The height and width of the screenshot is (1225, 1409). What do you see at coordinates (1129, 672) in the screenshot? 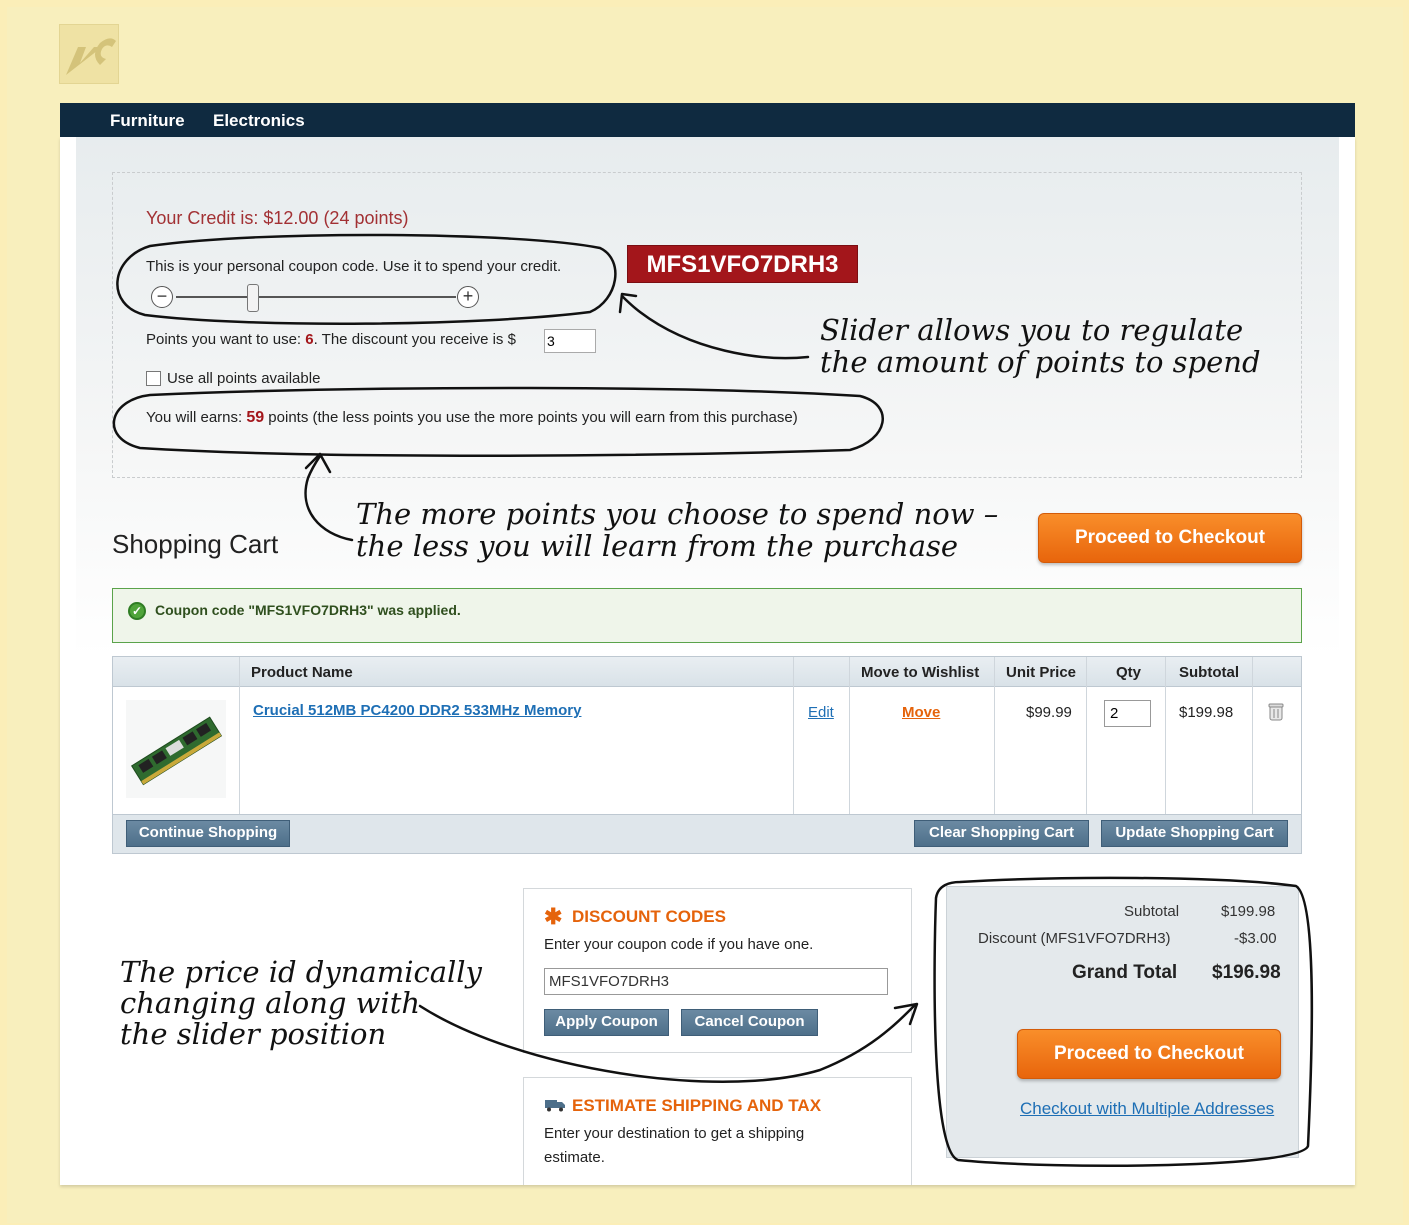
I see `column-header-qty: Qty` at bounding box center [1129, 672].